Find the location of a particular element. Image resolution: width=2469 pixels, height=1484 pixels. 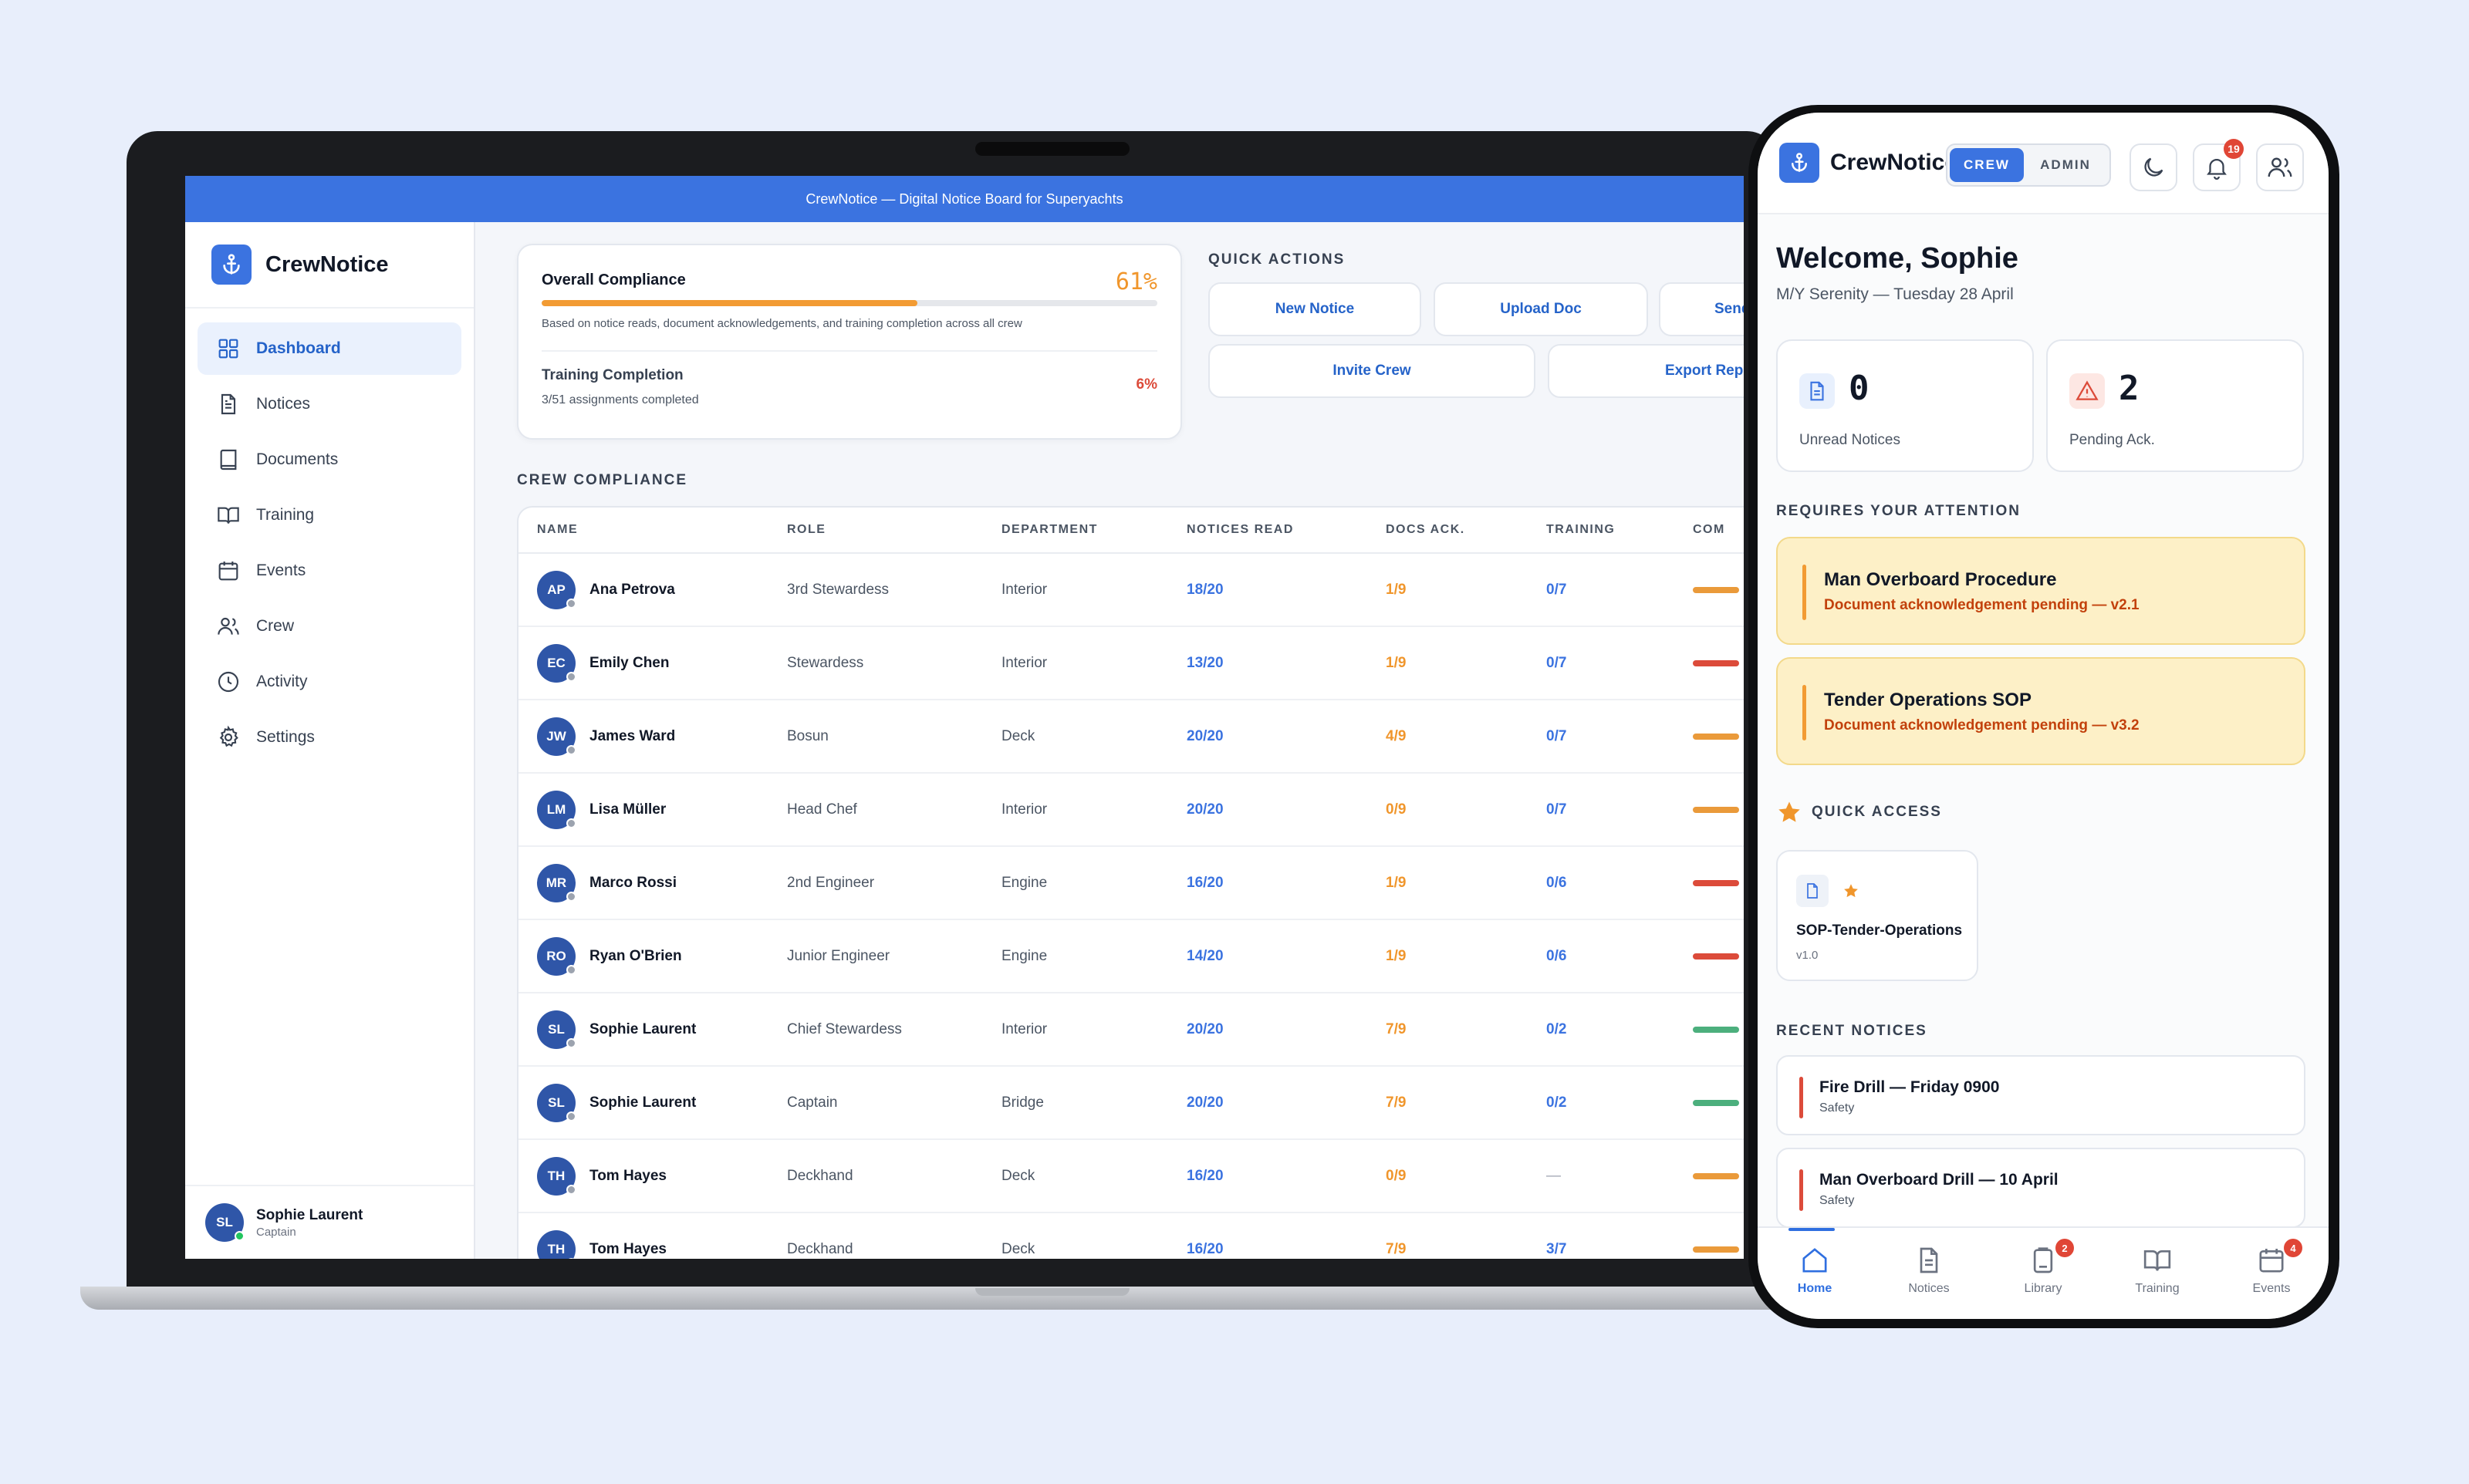

brand: CrewNotice is located at coordinates (330, 265).